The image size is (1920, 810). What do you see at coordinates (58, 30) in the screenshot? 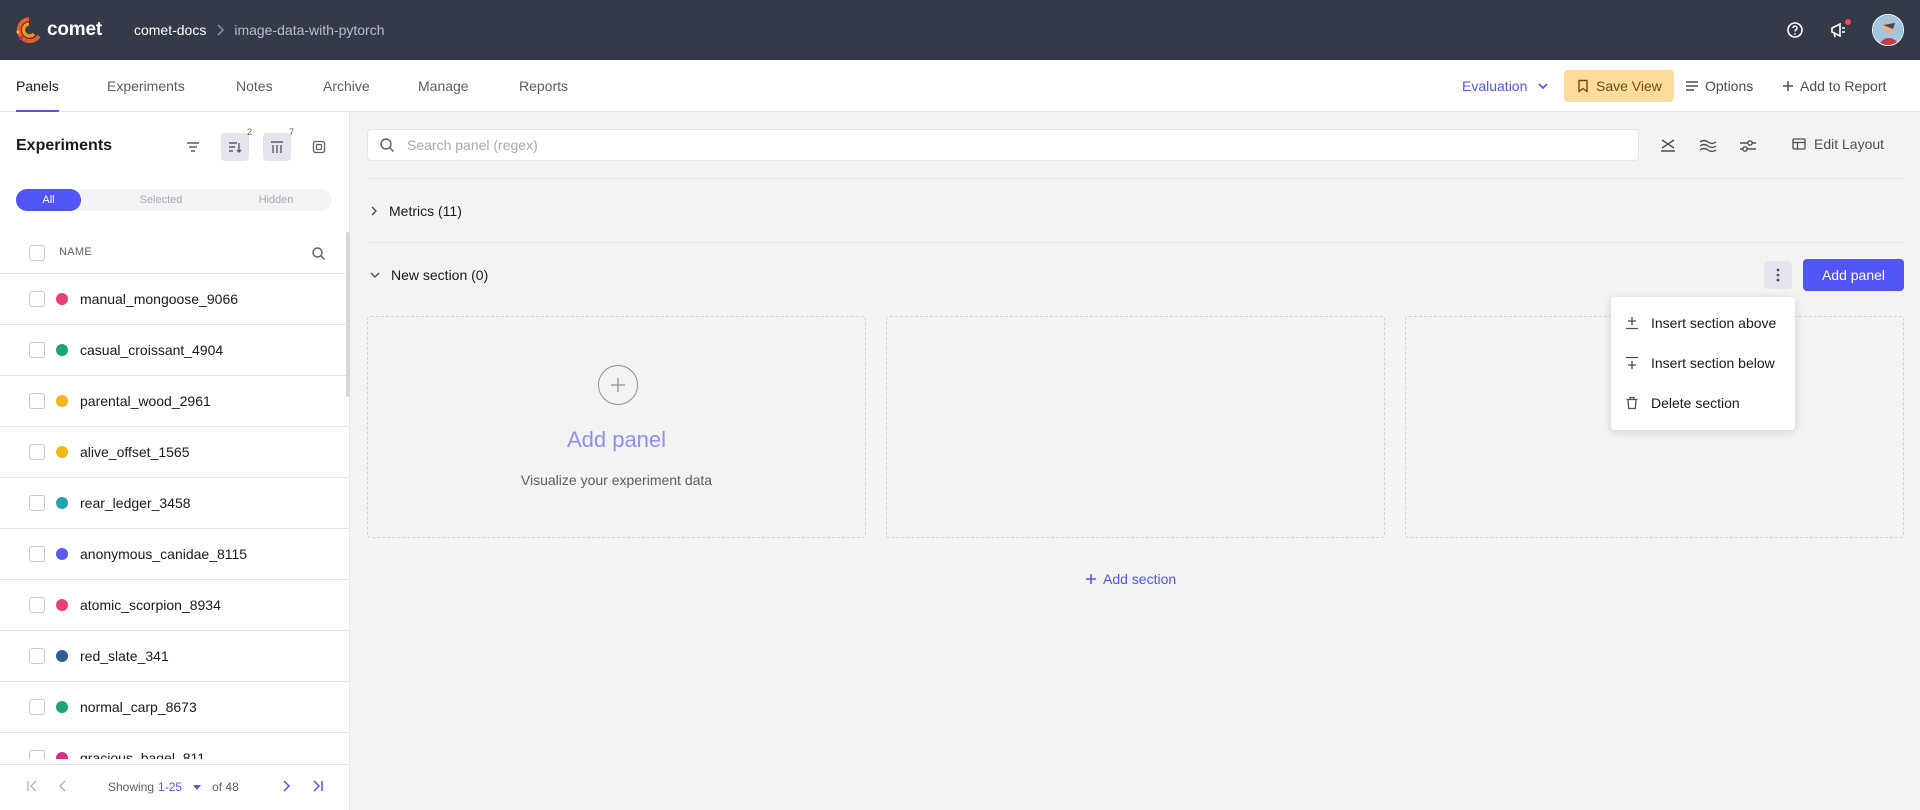
I see `comet-logo: comet` at bounding box center [58, 30].